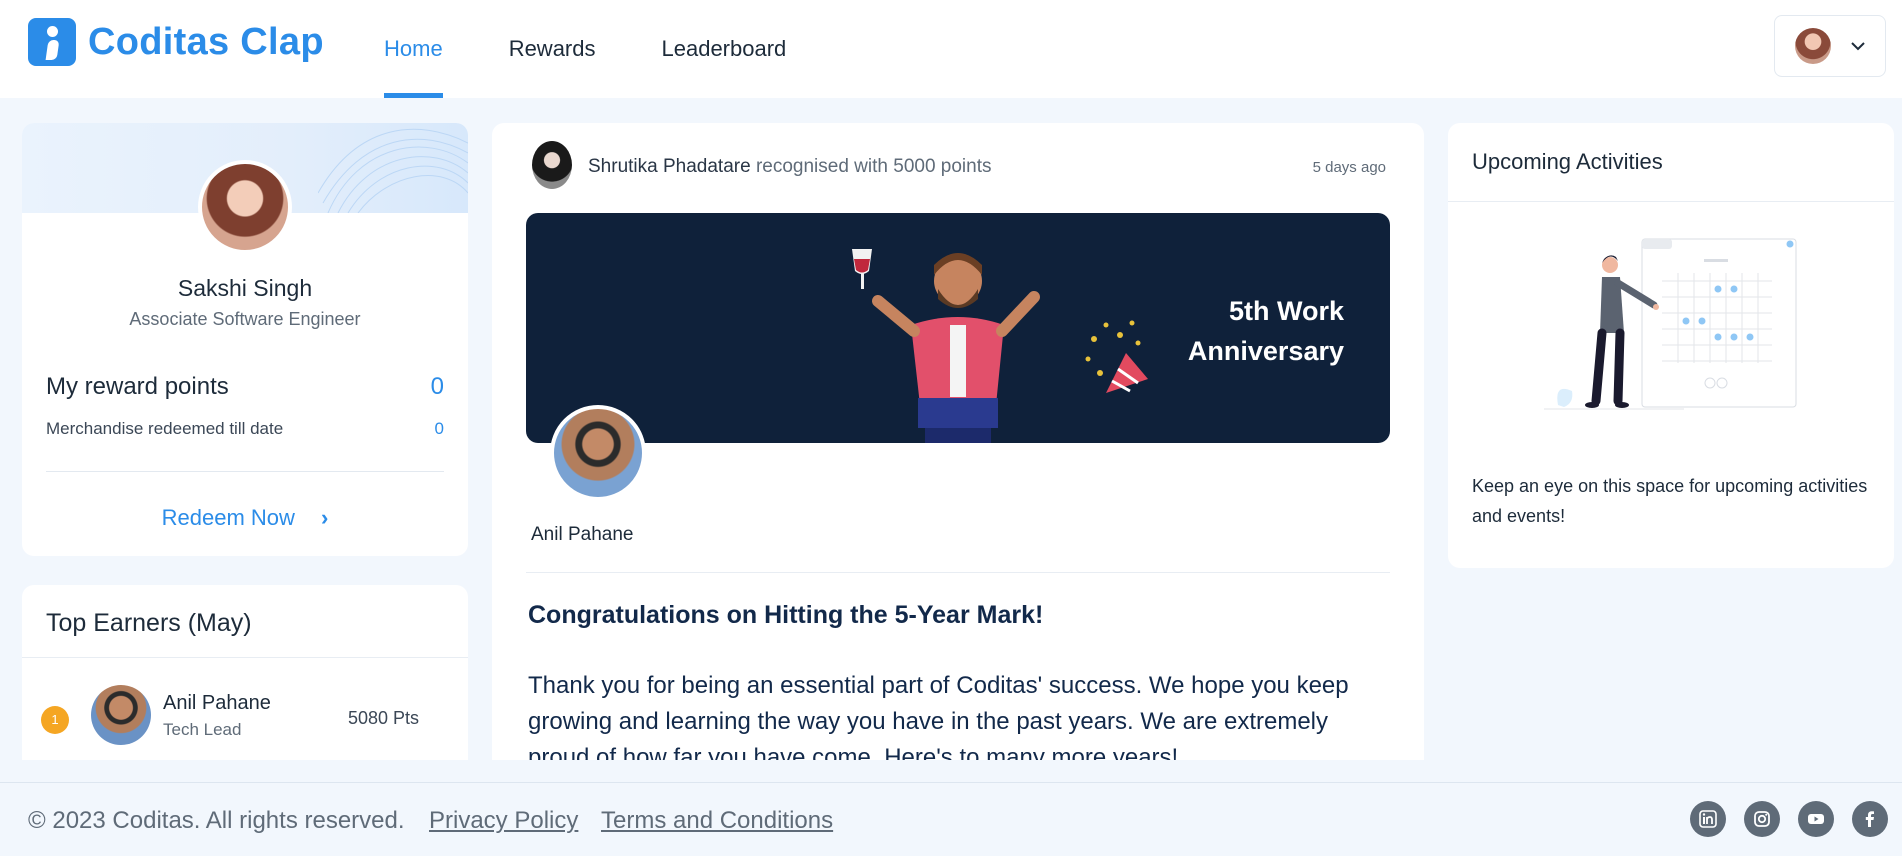  What do you see at coordinates (245, 319) in the screenshot?
I see `profile-role: Associate Software Engineer` at bounding box center [245, 319].